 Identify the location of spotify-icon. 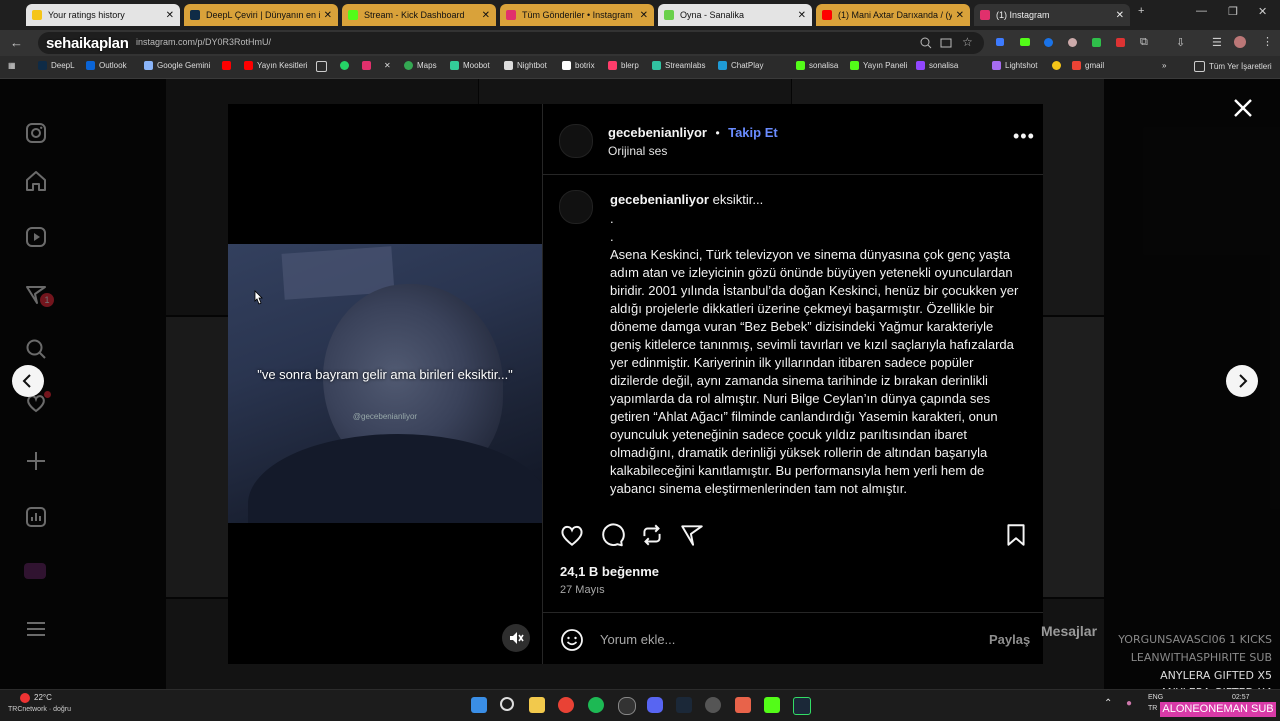
(596, 705).